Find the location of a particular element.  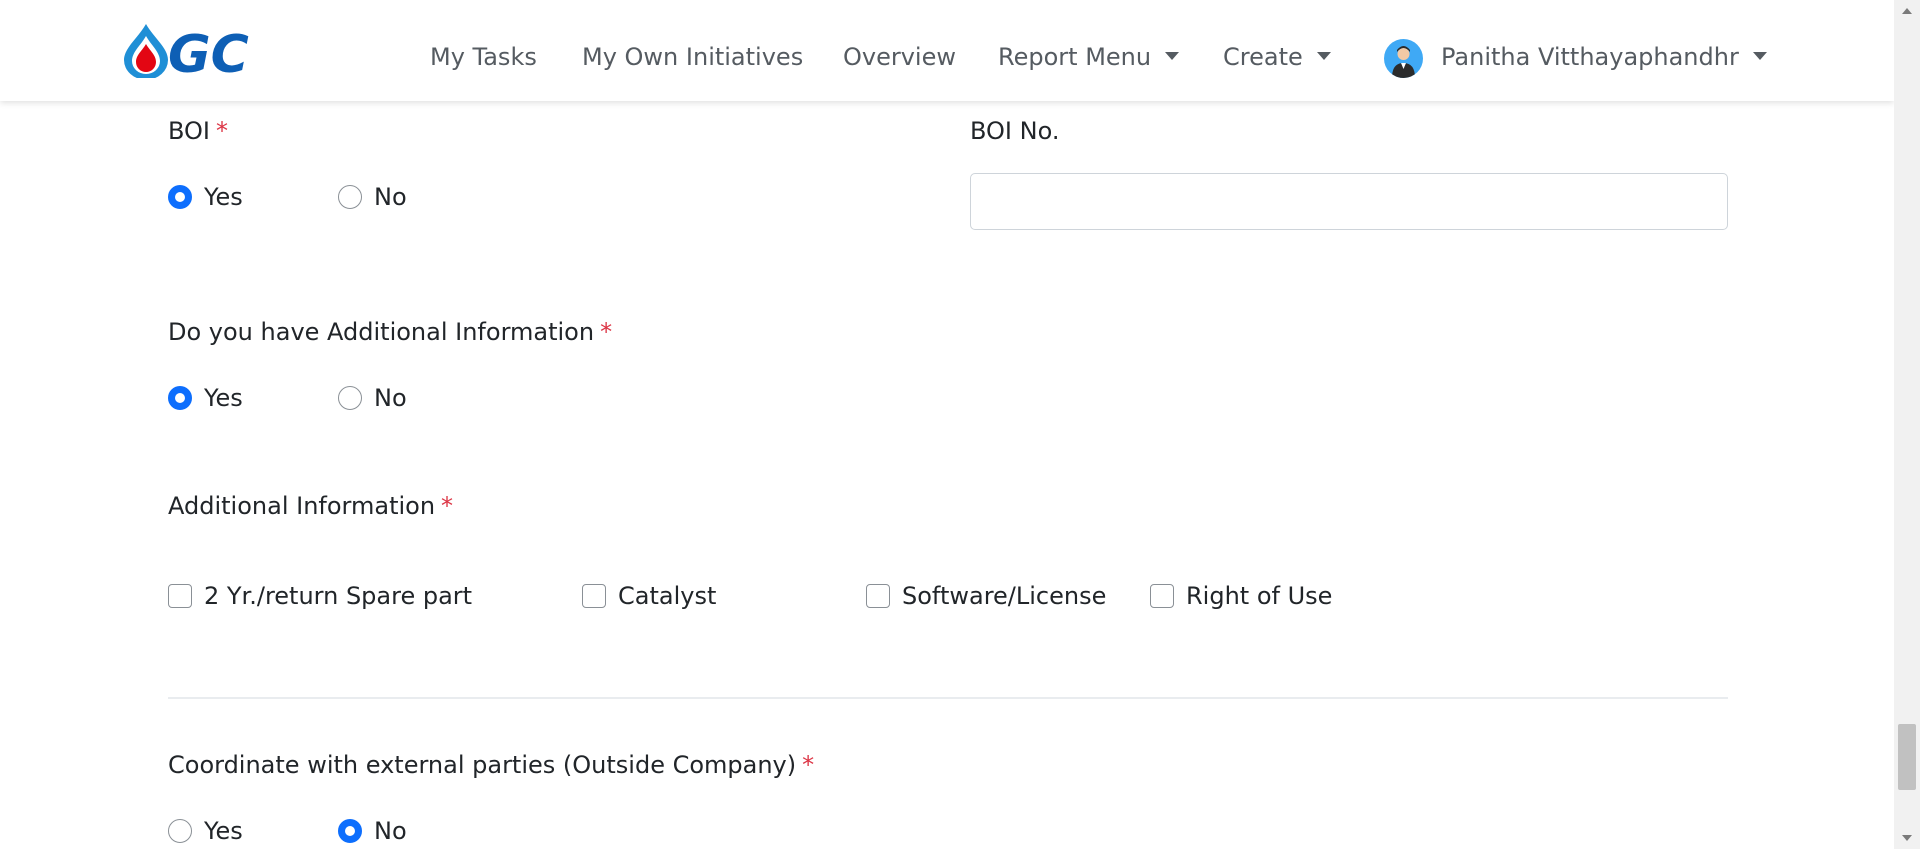

user-menu-dropdown: Panitha Vitthayaphandhr is located at coordinates (1604, 57).